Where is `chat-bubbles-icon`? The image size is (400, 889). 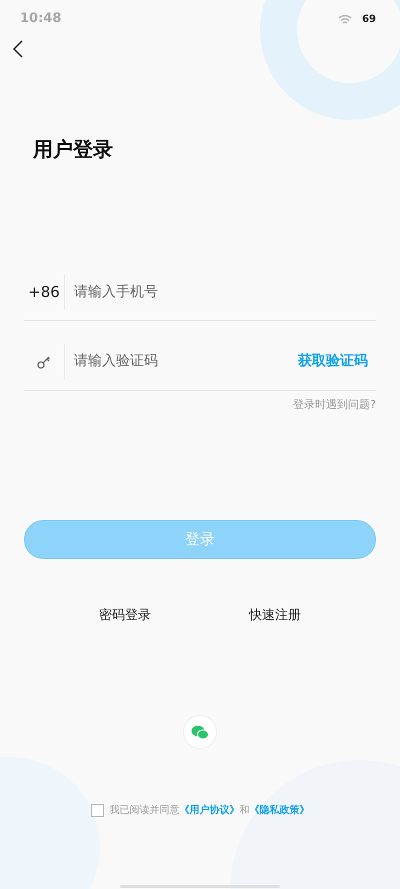 chat-bubbles-icon is located at coordinates (200, 732).